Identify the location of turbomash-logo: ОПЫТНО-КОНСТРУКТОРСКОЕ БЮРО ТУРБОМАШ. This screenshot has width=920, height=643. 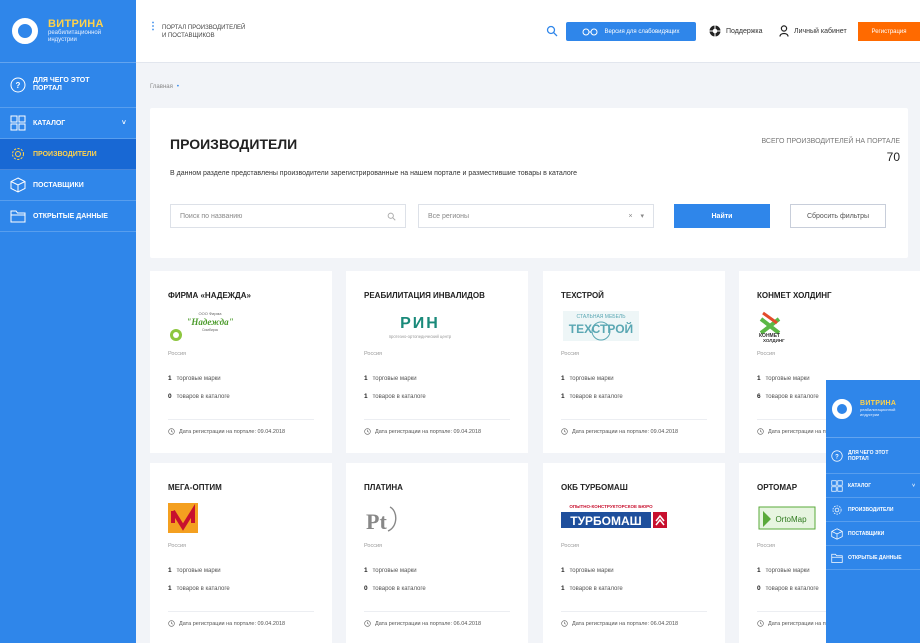
(621, 518).